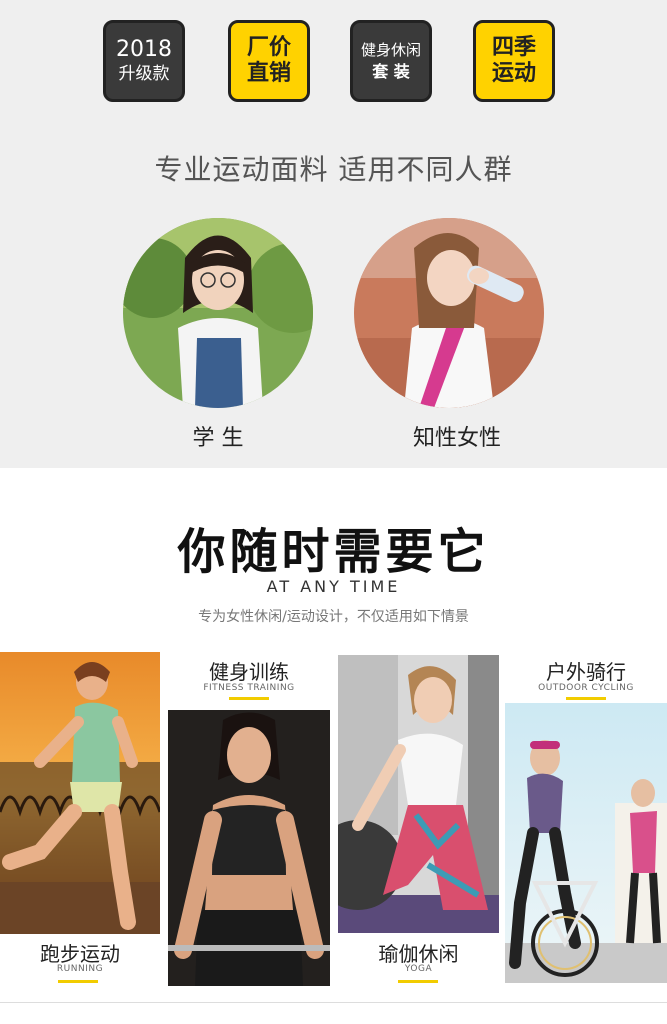  Describe the element at coordinates (249, 672) in the screenshot. I see `scene-label-fitness: 健身训练` at that location.